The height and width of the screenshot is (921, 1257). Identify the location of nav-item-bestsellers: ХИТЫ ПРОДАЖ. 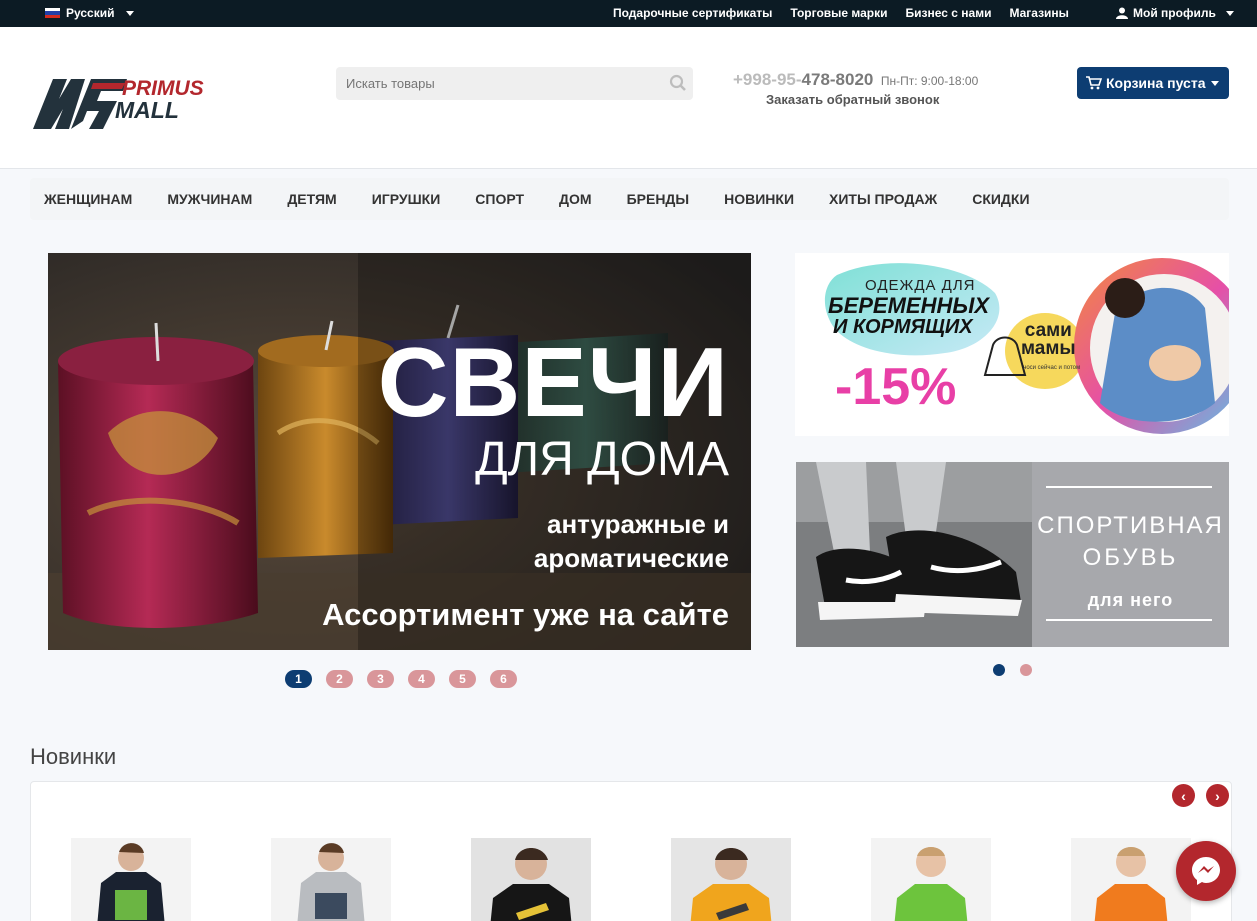
(883, 199).